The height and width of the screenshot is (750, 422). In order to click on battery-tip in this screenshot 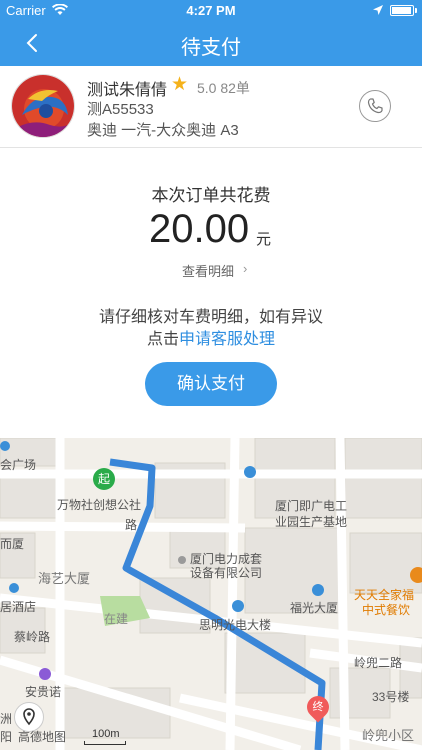, I will do `click(416, 10)`.